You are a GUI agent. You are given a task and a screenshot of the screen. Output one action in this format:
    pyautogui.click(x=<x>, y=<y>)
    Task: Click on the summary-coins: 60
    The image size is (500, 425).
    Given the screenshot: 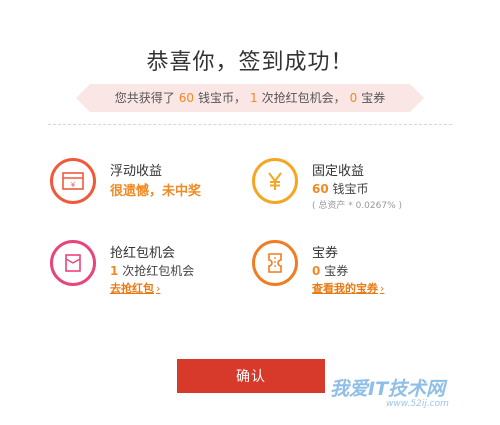 What is the action you would take?
    pyautogui.click(x=186, y=98)
    